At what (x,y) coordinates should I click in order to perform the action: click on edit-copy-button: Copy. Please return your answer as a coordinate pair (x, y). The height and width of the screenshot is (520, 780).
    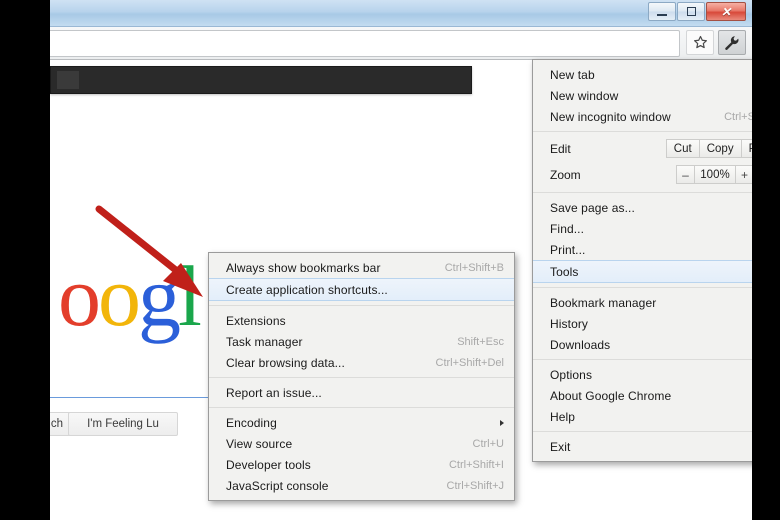
    Looking at the image, I should click on (720, 148).